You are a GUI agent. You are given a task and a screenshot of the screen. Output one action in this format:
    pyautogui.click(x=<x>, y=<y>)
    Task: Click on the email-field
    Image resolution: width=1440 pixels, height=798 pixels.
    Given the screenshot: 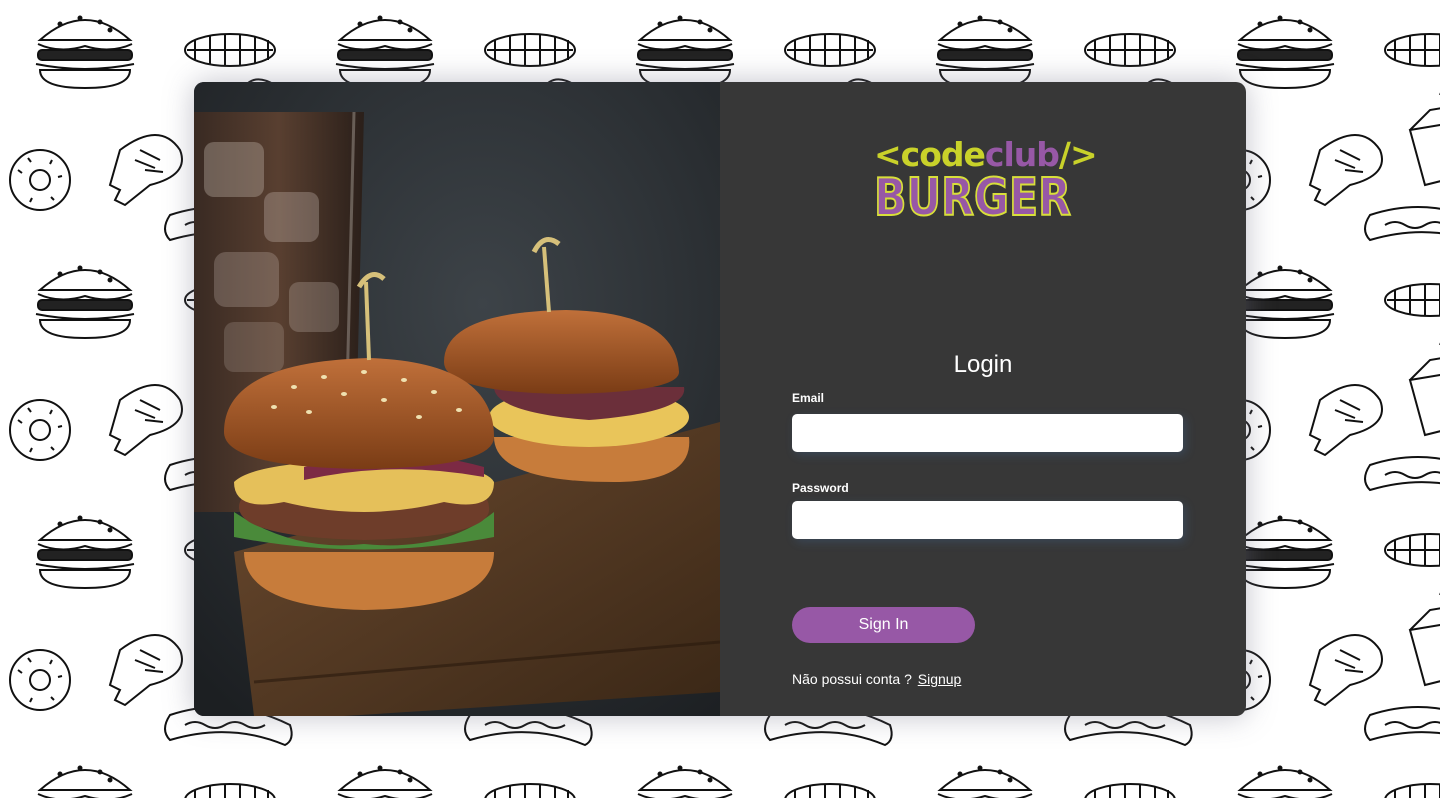 What is the action you would take?
    pyautogui.click(x=987, y=433)
    